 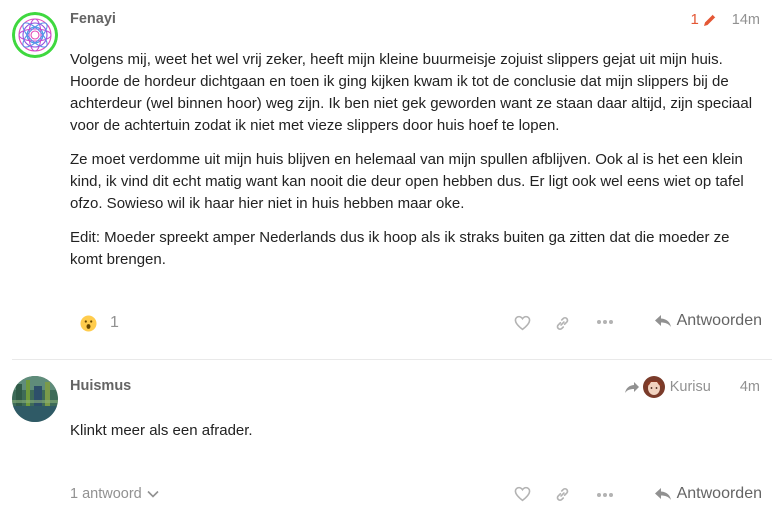 I want to click on replies-count-label: 1 antwoord, so click(x=106, y=494).